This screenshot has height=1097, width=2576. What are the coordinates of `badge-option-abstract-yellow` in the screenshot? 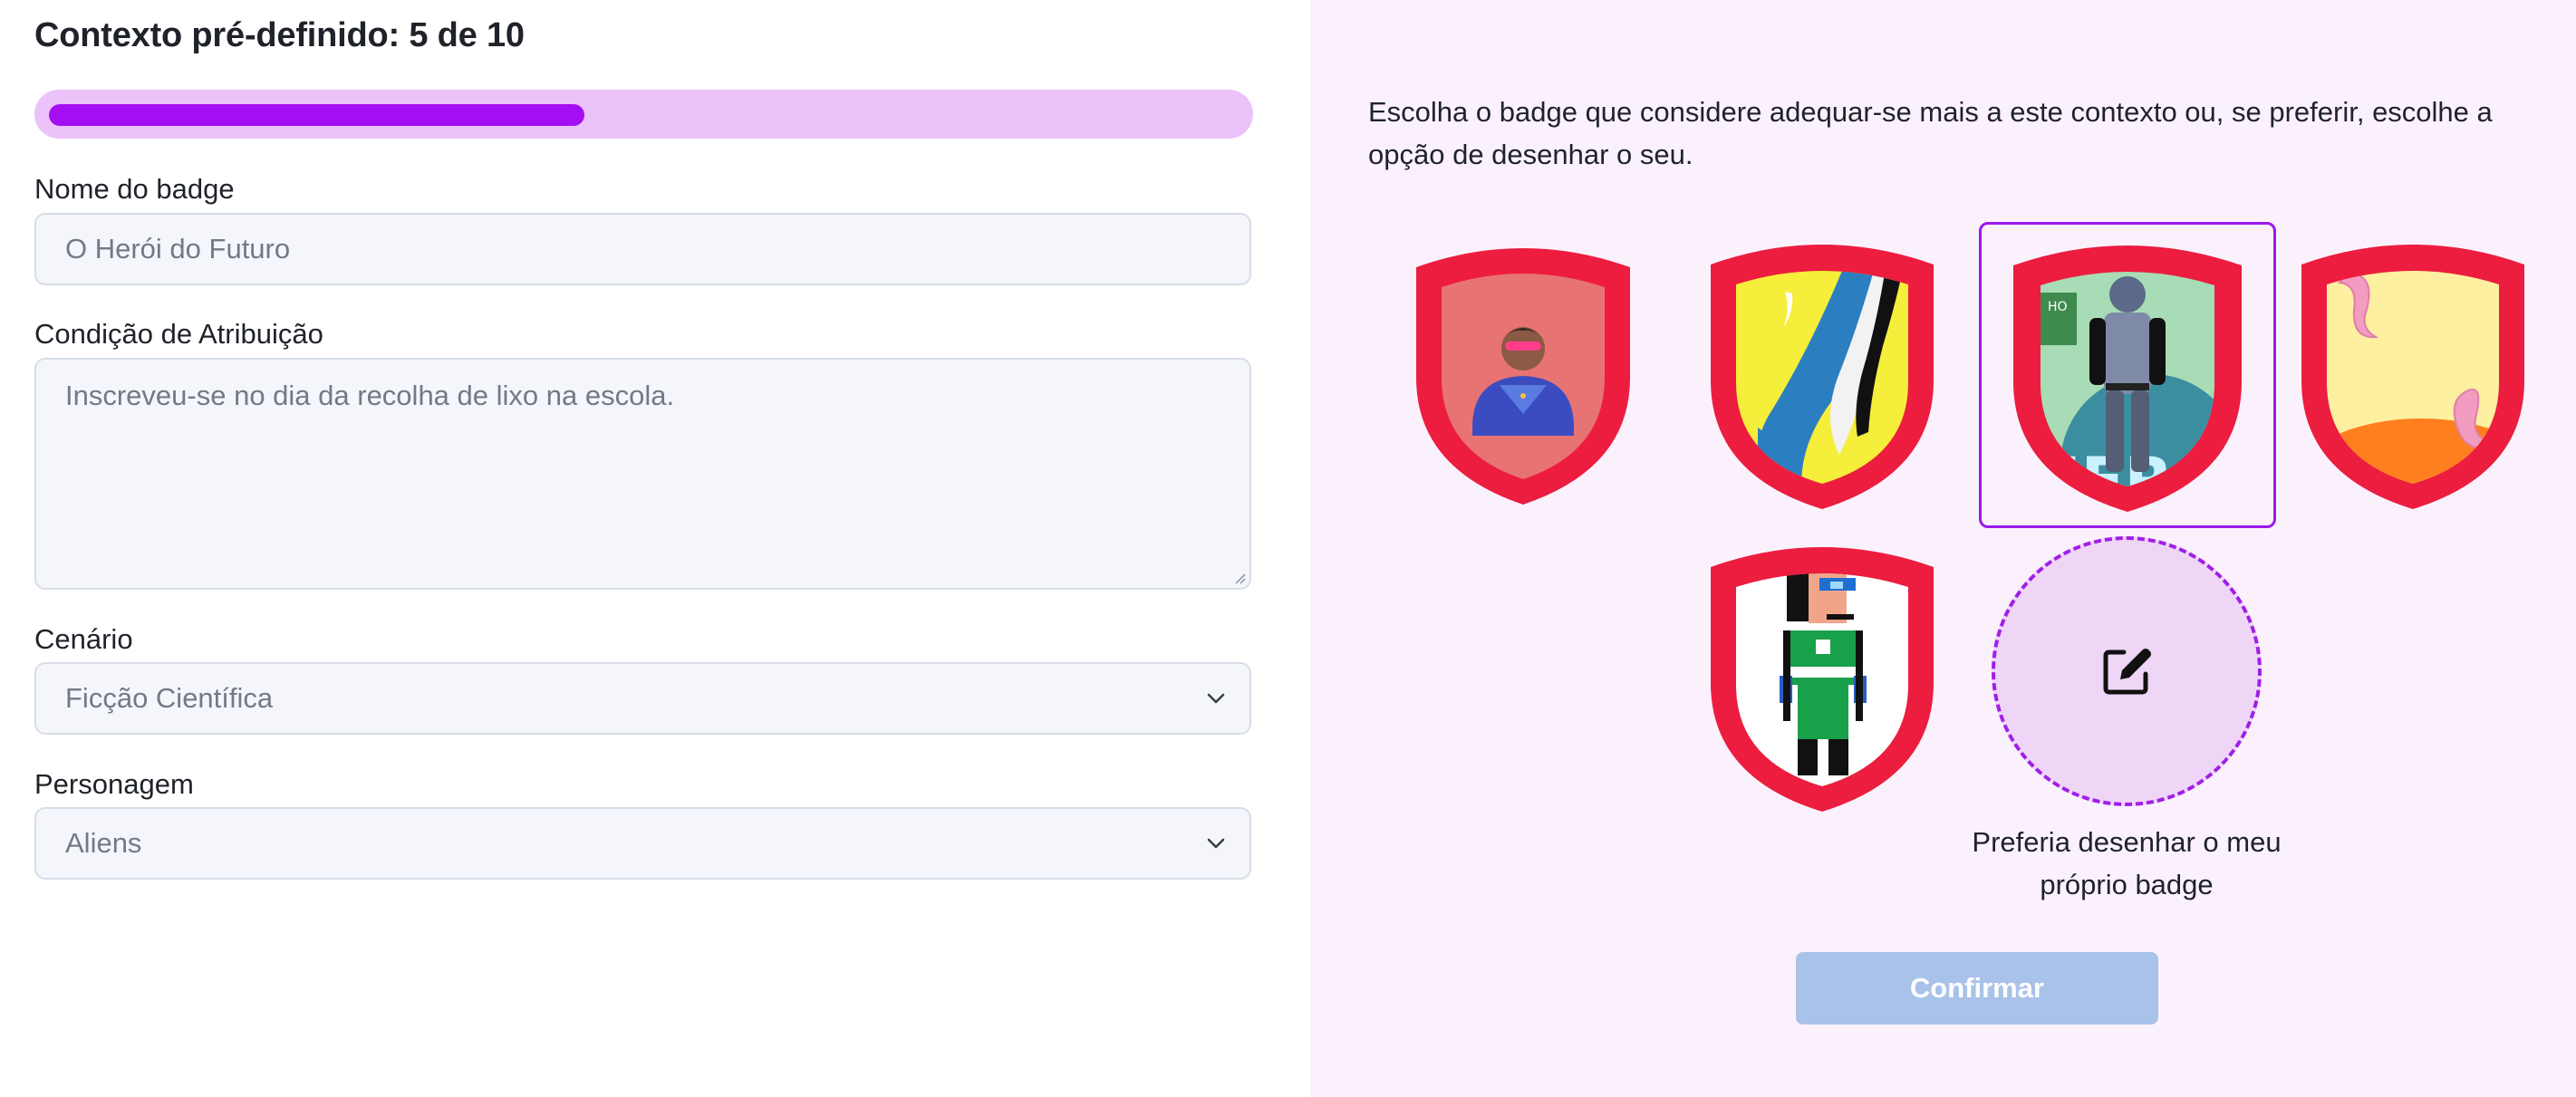 It's located at (1822, 373).